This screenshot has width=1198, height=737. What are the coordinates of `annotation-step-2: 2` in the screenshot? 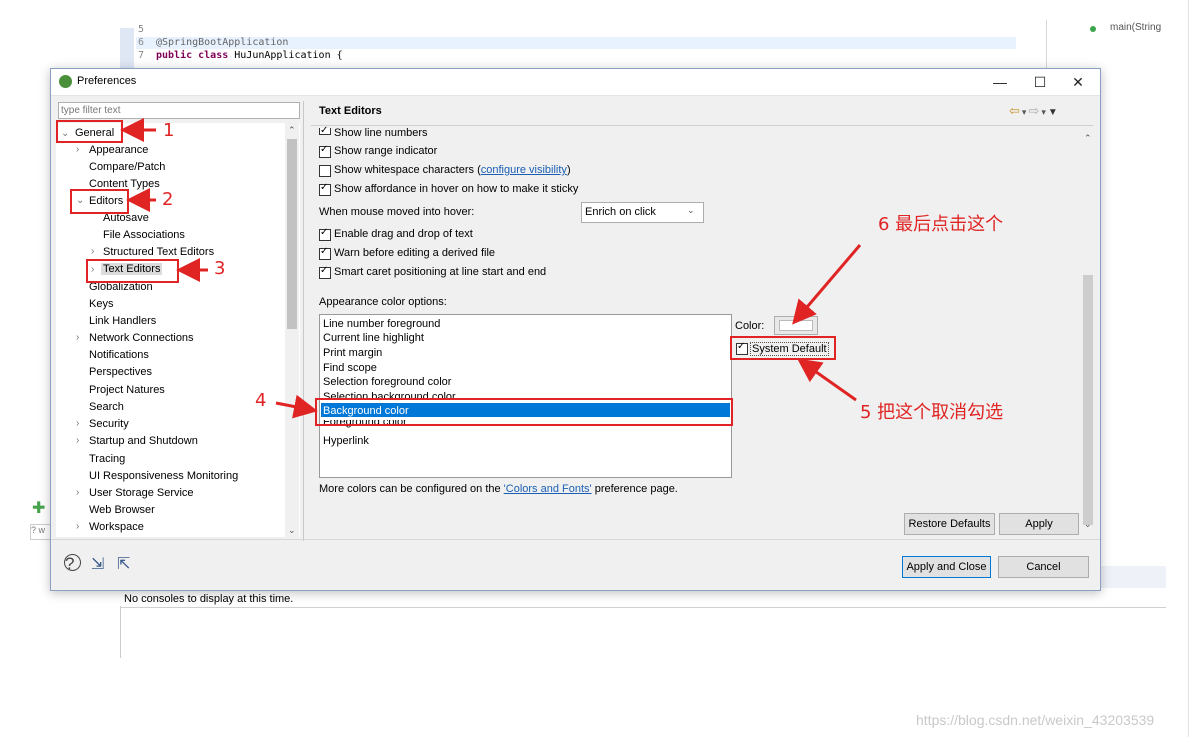 It's located at (168, 199).